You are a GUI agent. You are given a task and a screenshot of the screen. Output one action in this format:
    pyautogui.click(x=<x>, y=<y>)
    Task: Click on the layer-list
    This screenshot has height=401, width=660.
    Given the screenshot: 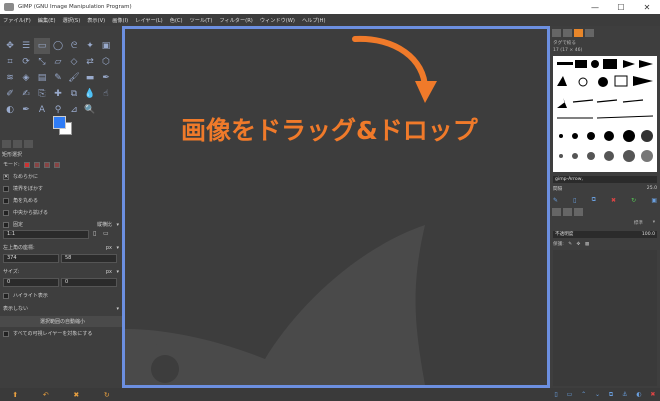 What is the action you would take?
    pyautogui.click(x=605, y=318)
    